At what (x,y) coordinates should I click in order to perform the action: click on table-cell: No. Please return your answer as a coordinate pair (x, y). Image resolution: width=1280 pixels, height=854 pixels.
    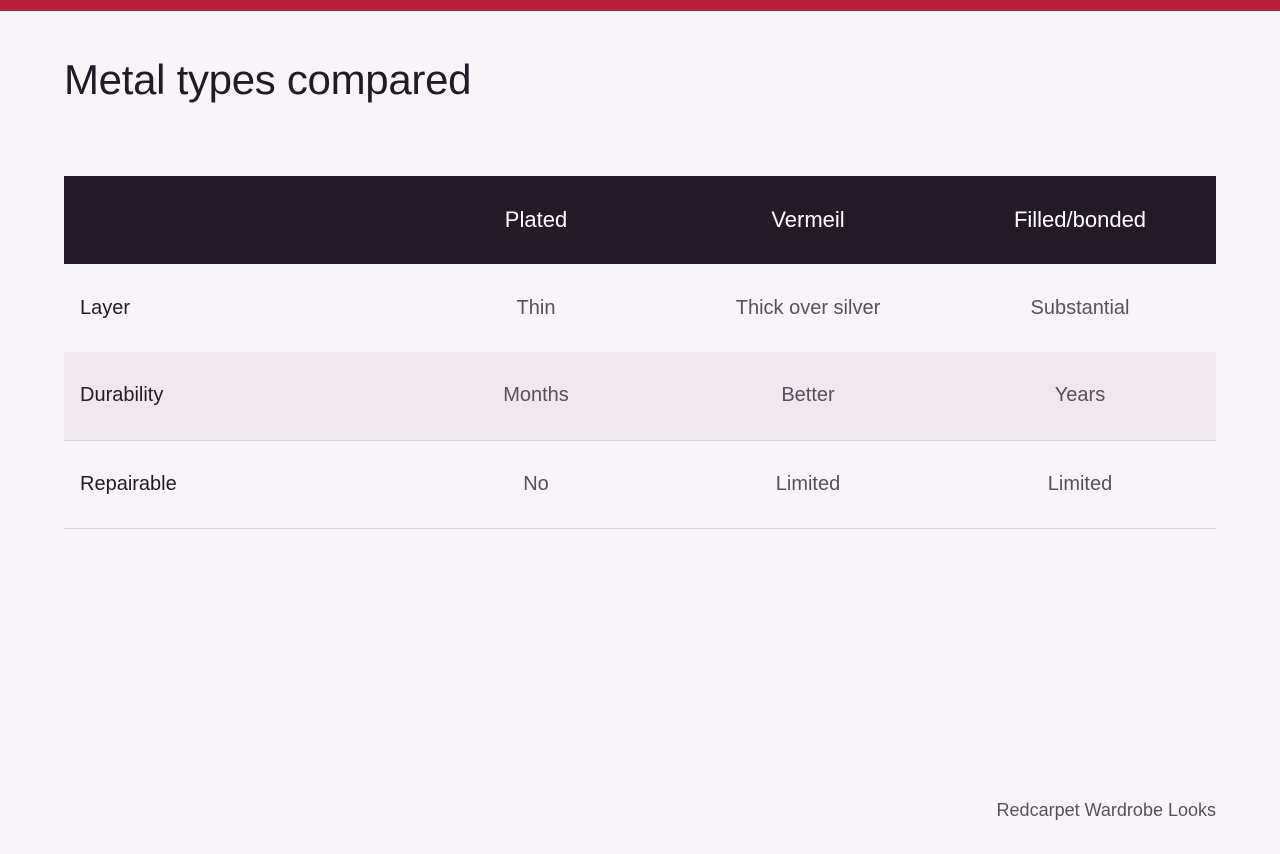
    Looking at the image, I should click on (536, 483).